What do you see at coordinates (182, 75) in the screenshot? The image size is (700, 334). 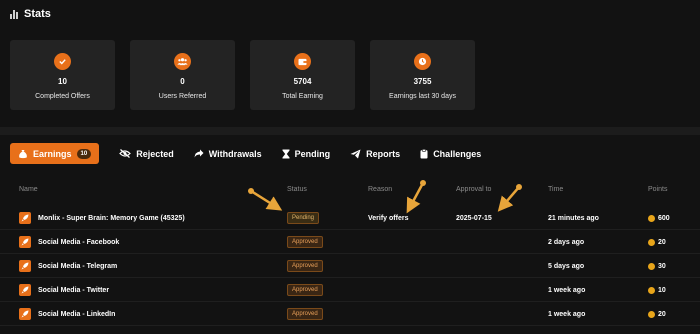 I see `stat-card-users-referred: 0 Users Referred` at bounding box center [182, 75].